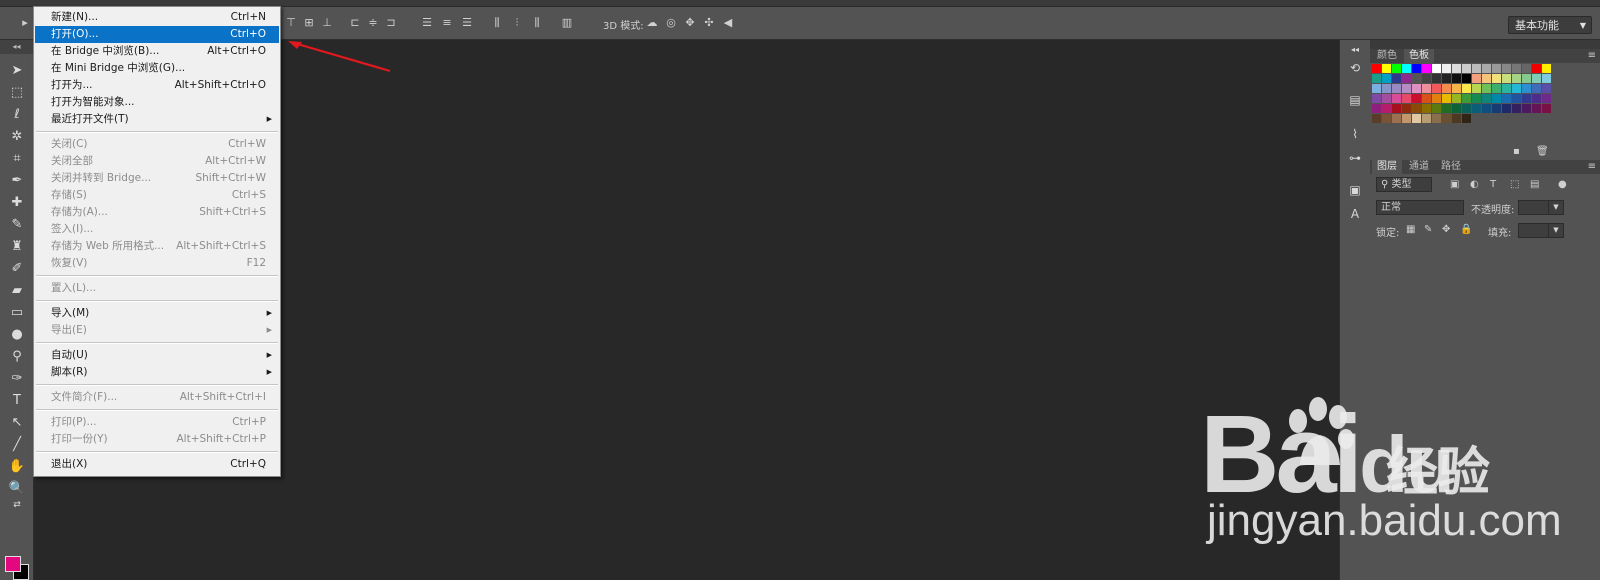 This screenshot has height=580, width=1600. I want to click on foreground-color-swatch, so click(13, 564).